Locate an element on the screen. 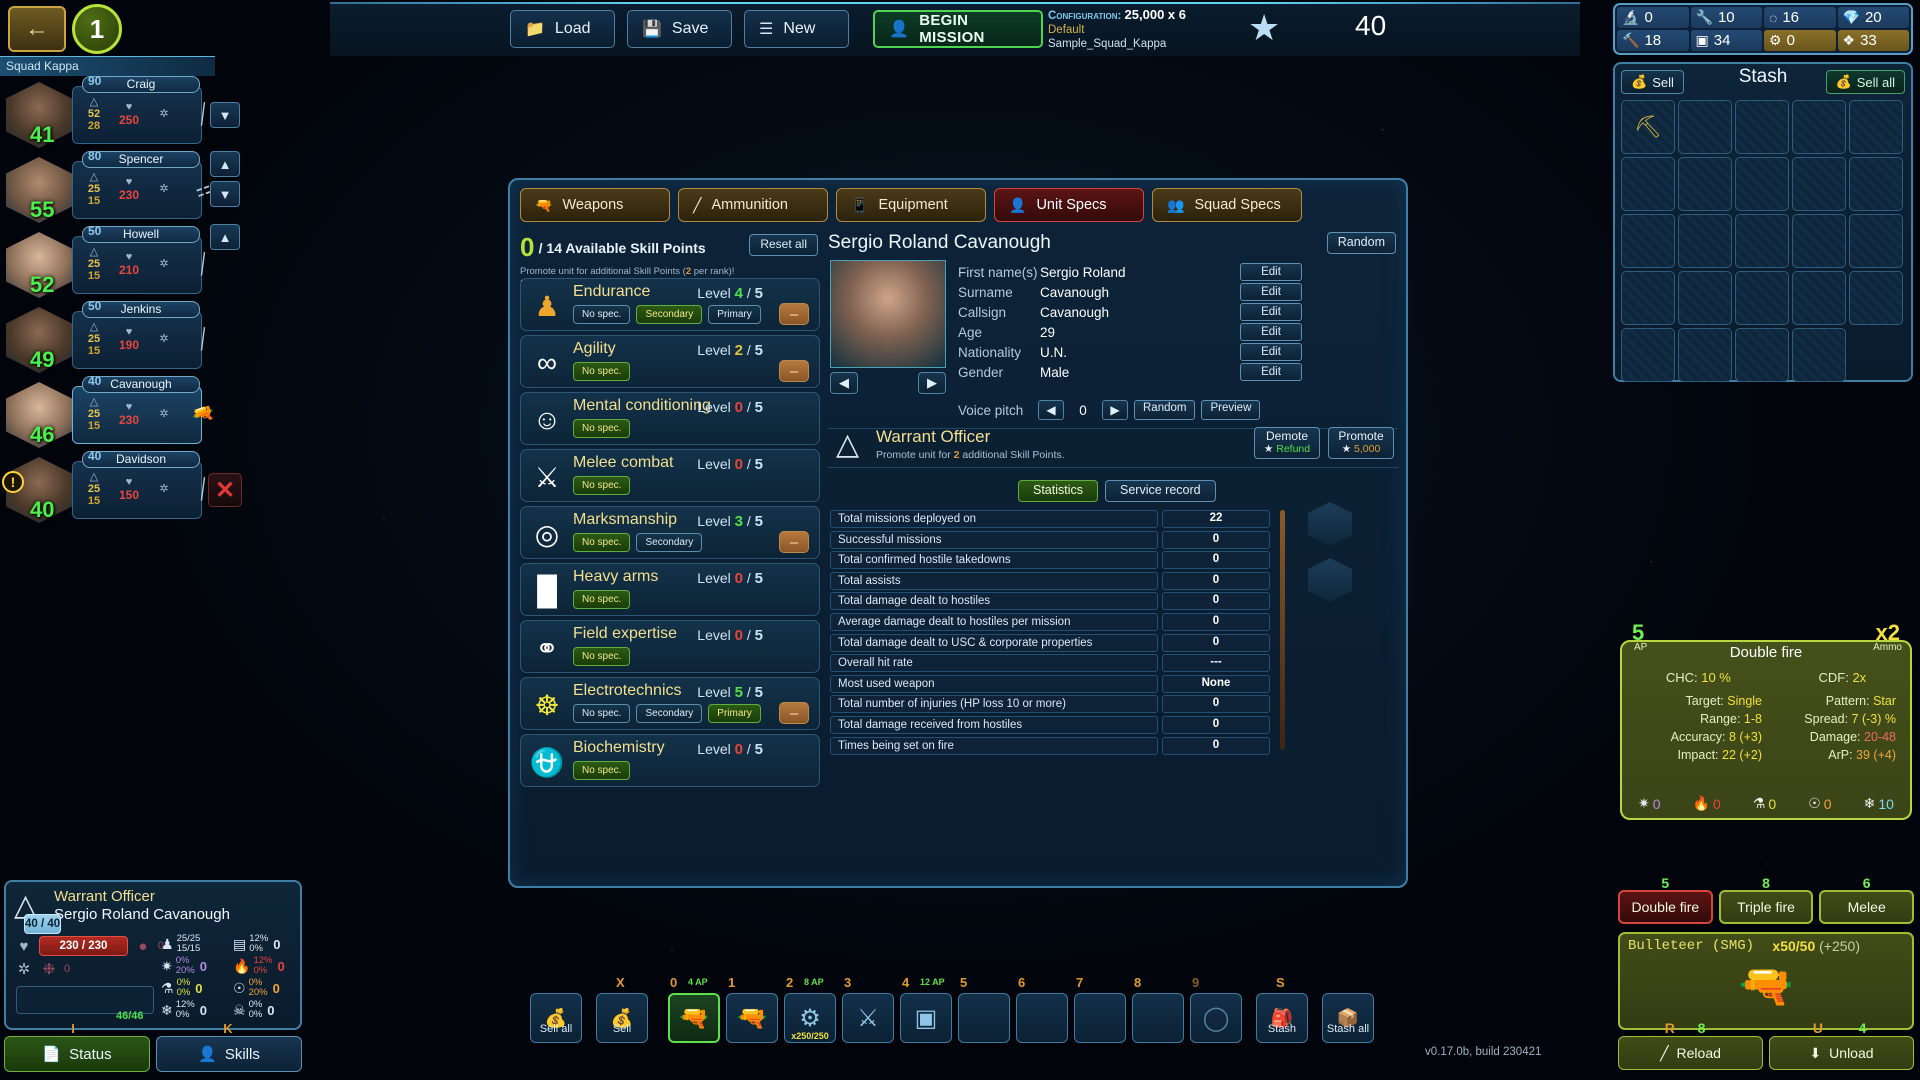 The height and width of the screenshot is (1080, 1920). skill-row: ∞ Agility Level 2 / 5 No spec. – is located at coordinates (670, 361).